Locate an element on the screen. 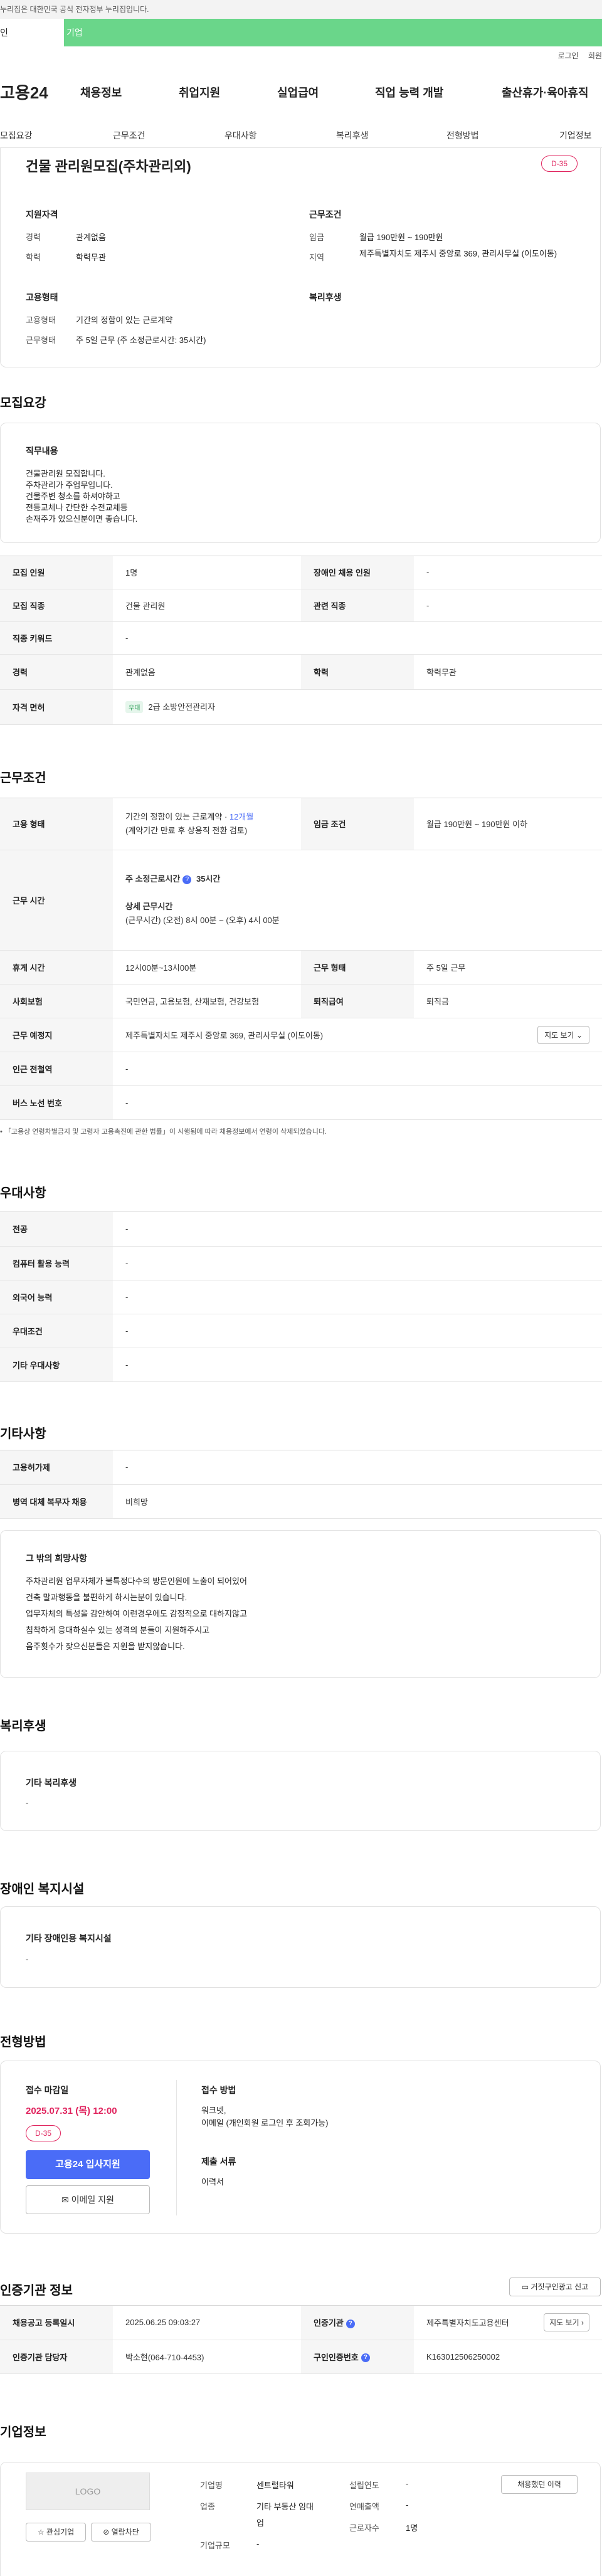  subnav-conditions: 근무조건 is located at coordinates (129, 135).